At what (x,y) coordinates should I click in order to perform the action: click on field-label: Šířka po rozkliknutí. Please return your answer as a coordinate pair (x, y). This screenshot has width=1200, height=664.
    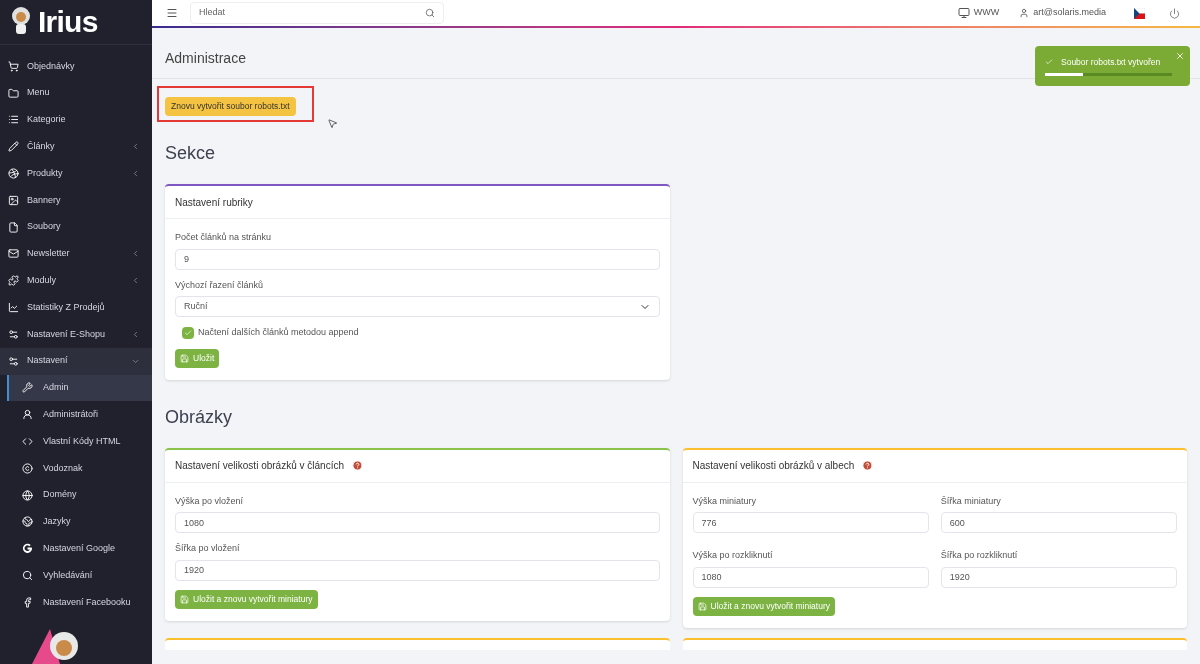
    Looking at the image, I should click on (979, 555).